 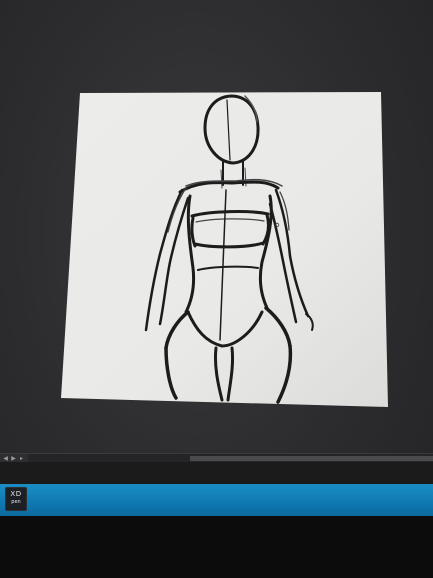 What do you see at coordinates (216, 500) in the screenshot?
I see `taskbar: XD pen` at bounding box center [216, 500].